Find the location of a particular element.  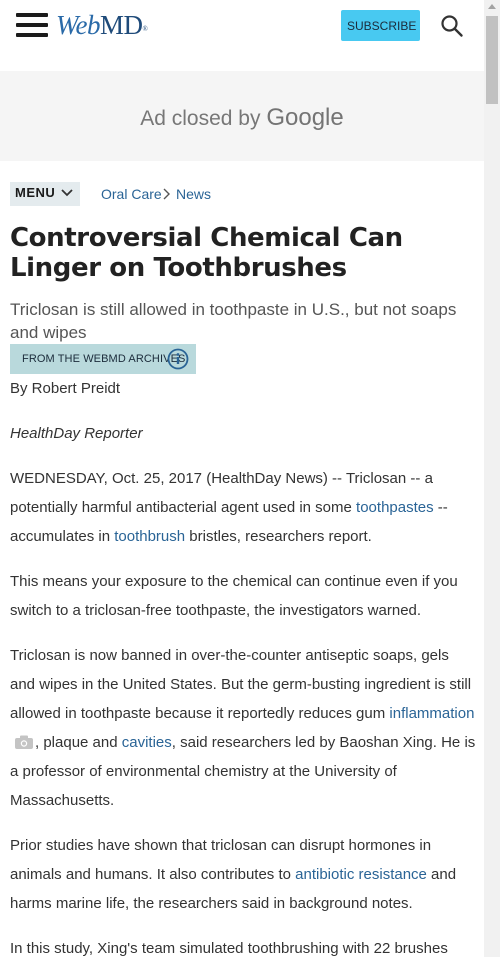

ad-closed-text: Ad closed by Google is located at coordinates (242, 117).